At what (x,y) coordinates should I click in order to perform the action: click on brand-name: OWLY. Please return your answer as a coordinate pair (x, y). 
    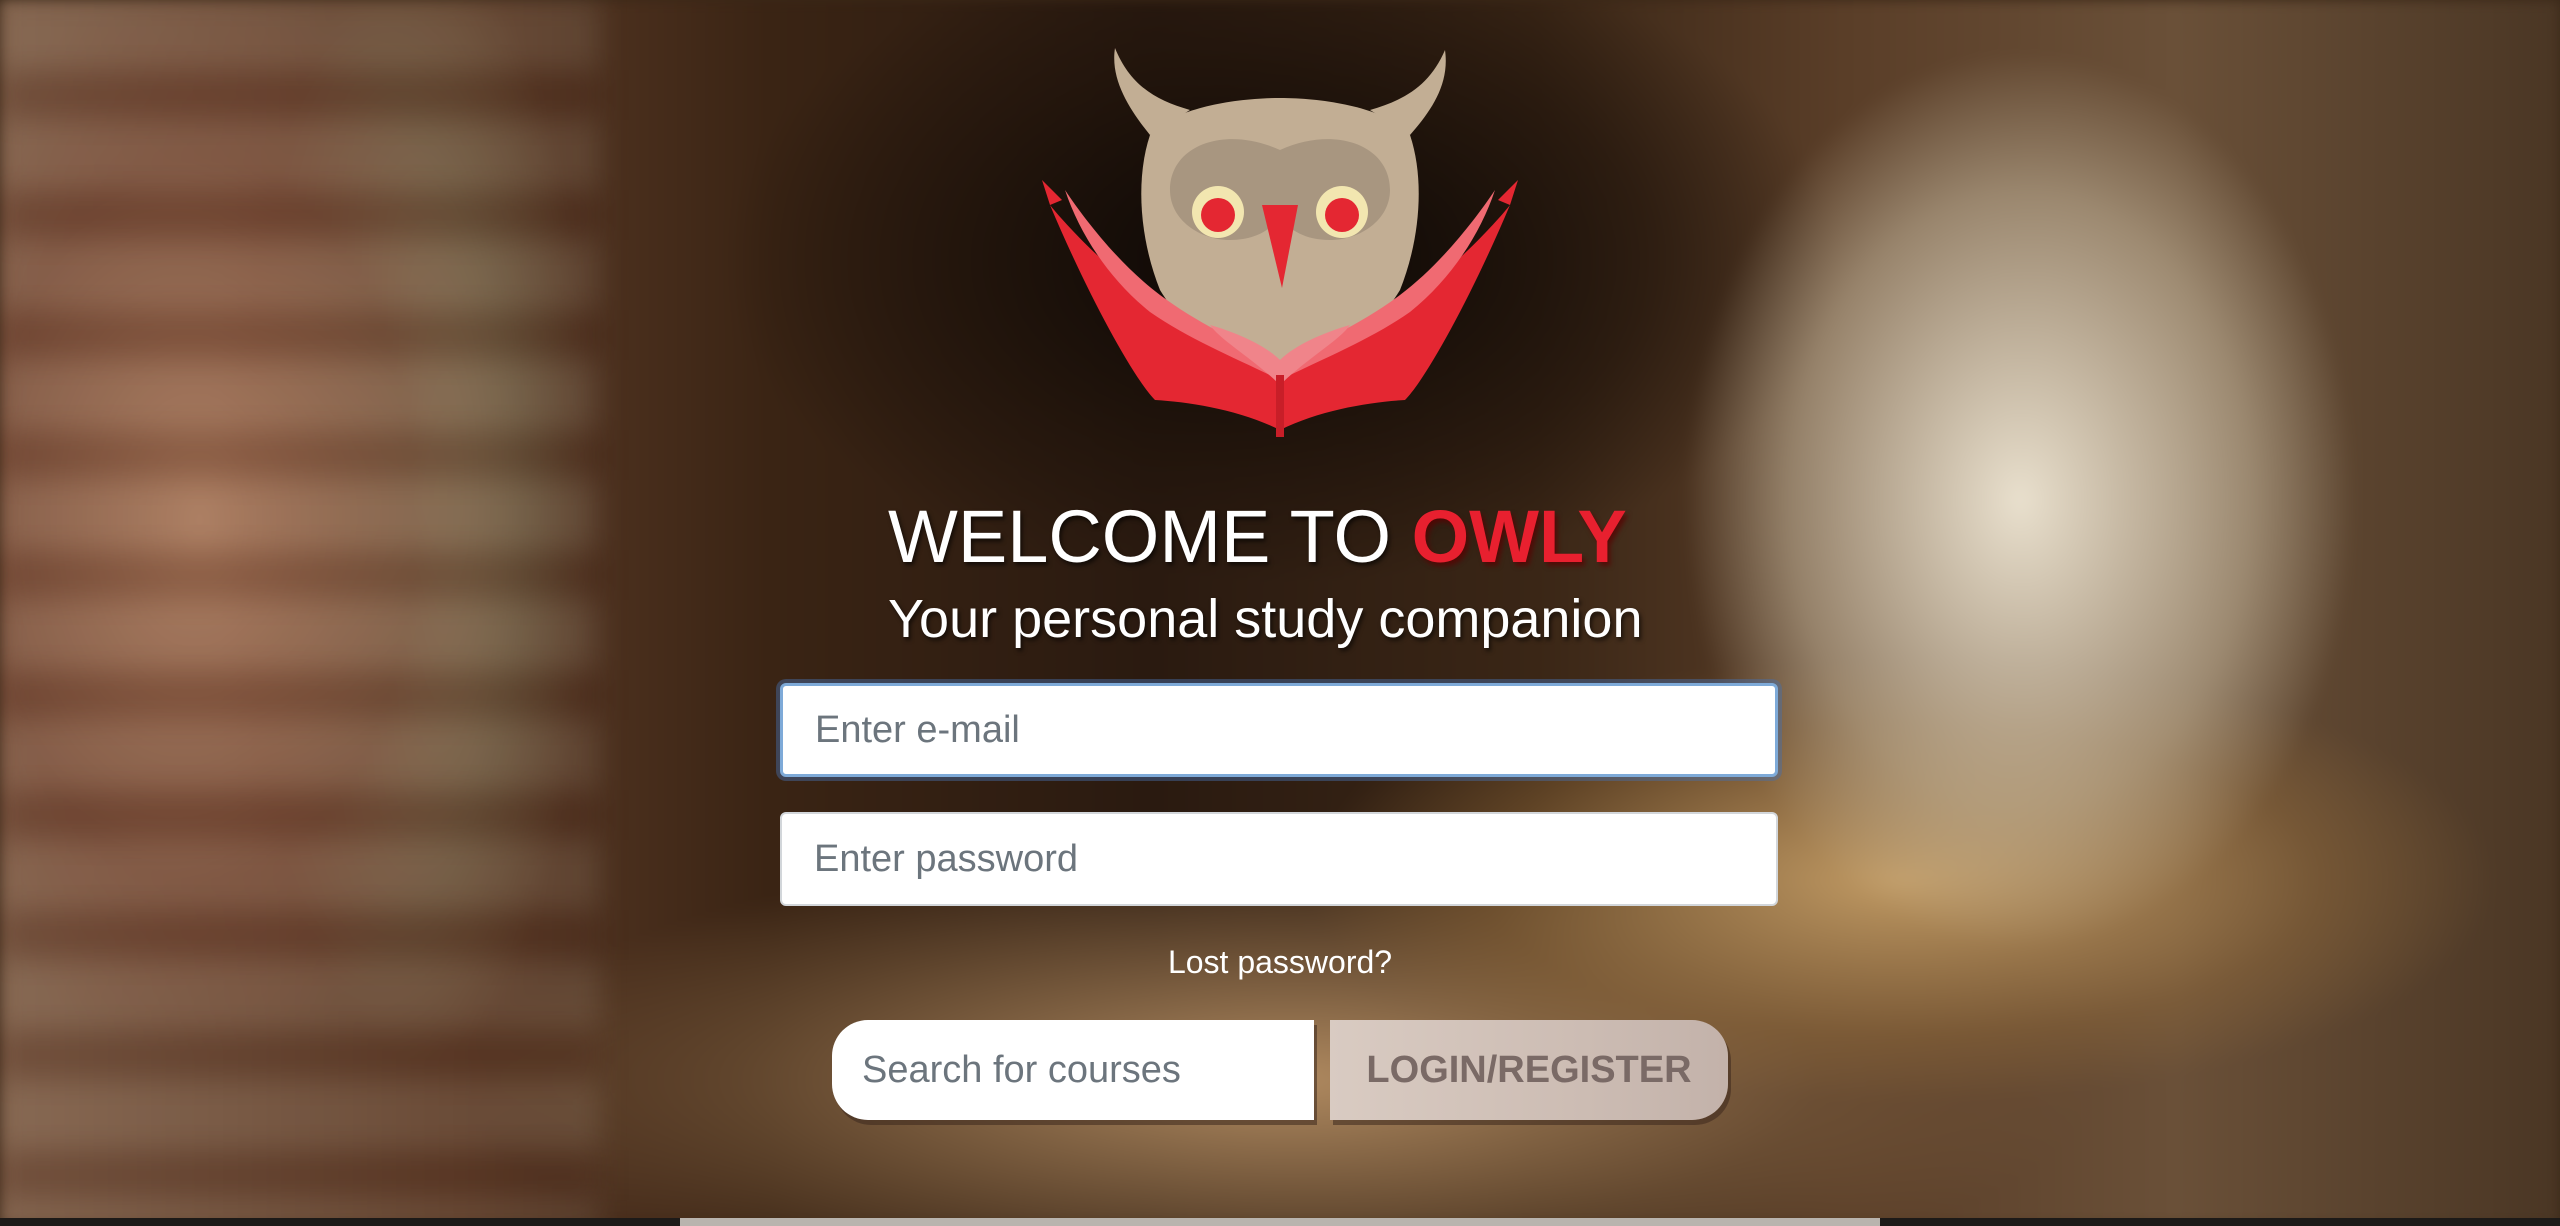
    Looking at the image, I should click on (1519, 536).